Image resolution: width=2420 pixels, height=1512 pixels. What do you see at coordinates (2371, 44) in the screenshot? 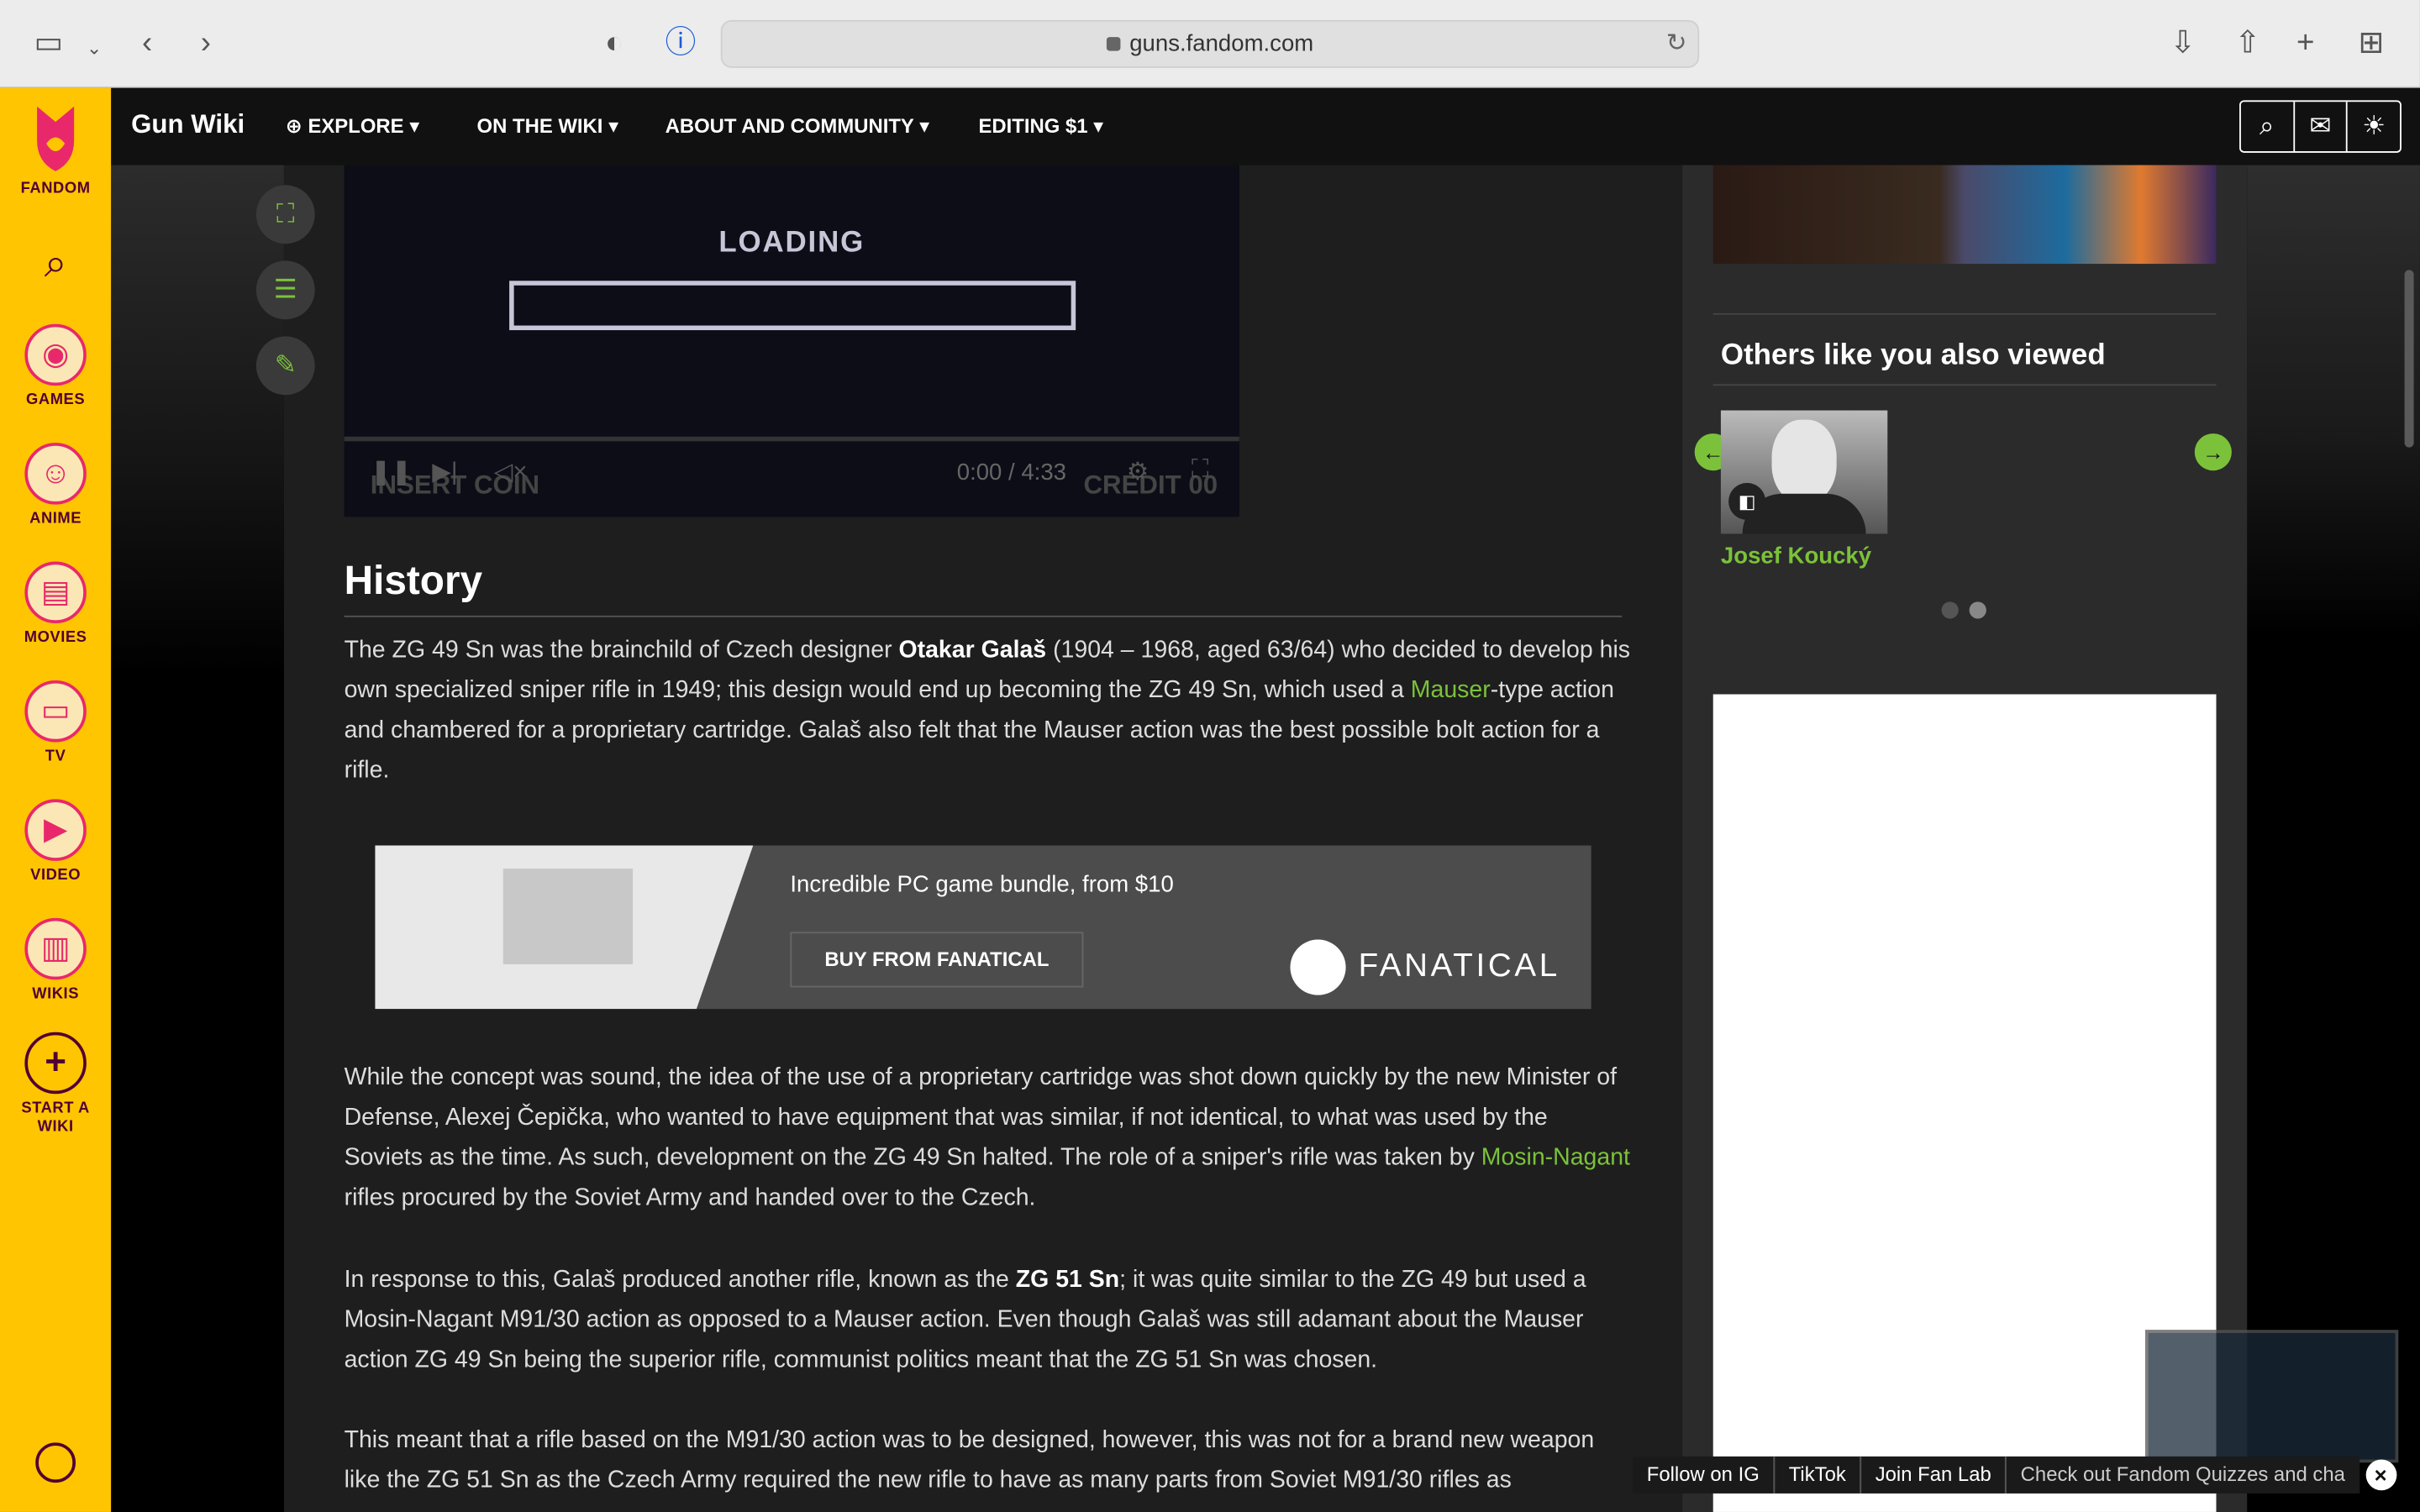
I see `tab-overview-icon: ⊞` at bounding box center [2371, 44].